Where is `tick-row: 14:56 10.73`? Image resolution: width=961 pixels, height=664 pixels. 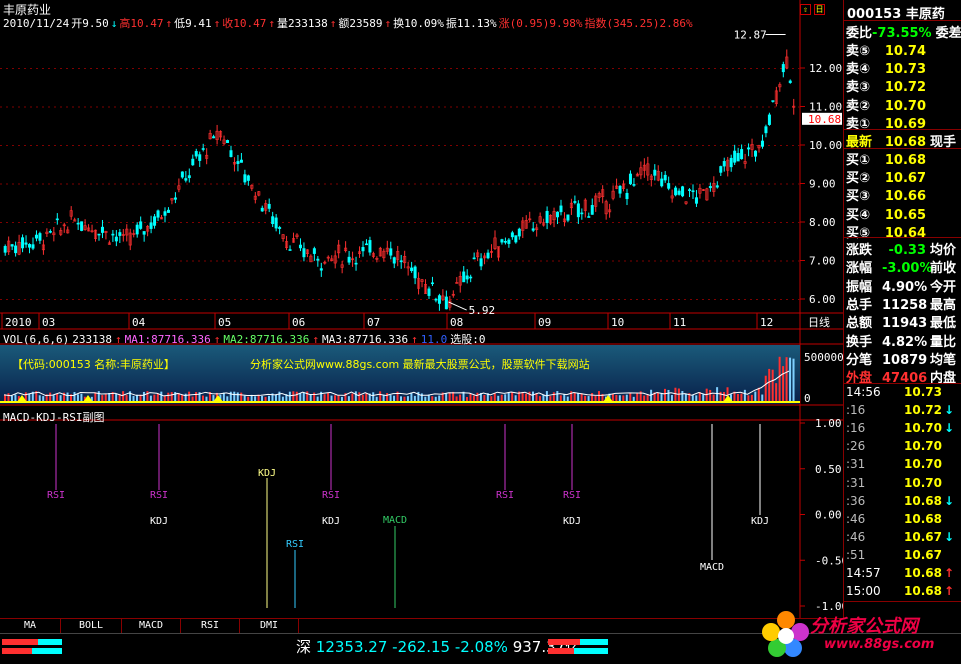 tick-row: 14:56 10.73 is located at coordinates (900, 394).